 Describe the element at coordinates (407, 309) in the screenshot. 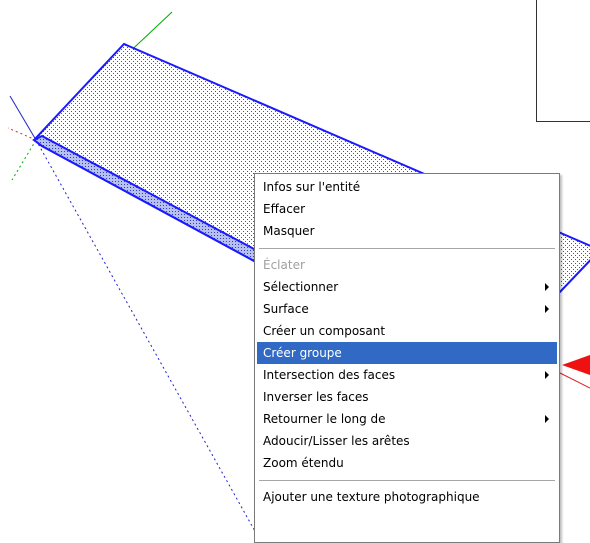

I see `menu-item-surface: Surface` at that location.